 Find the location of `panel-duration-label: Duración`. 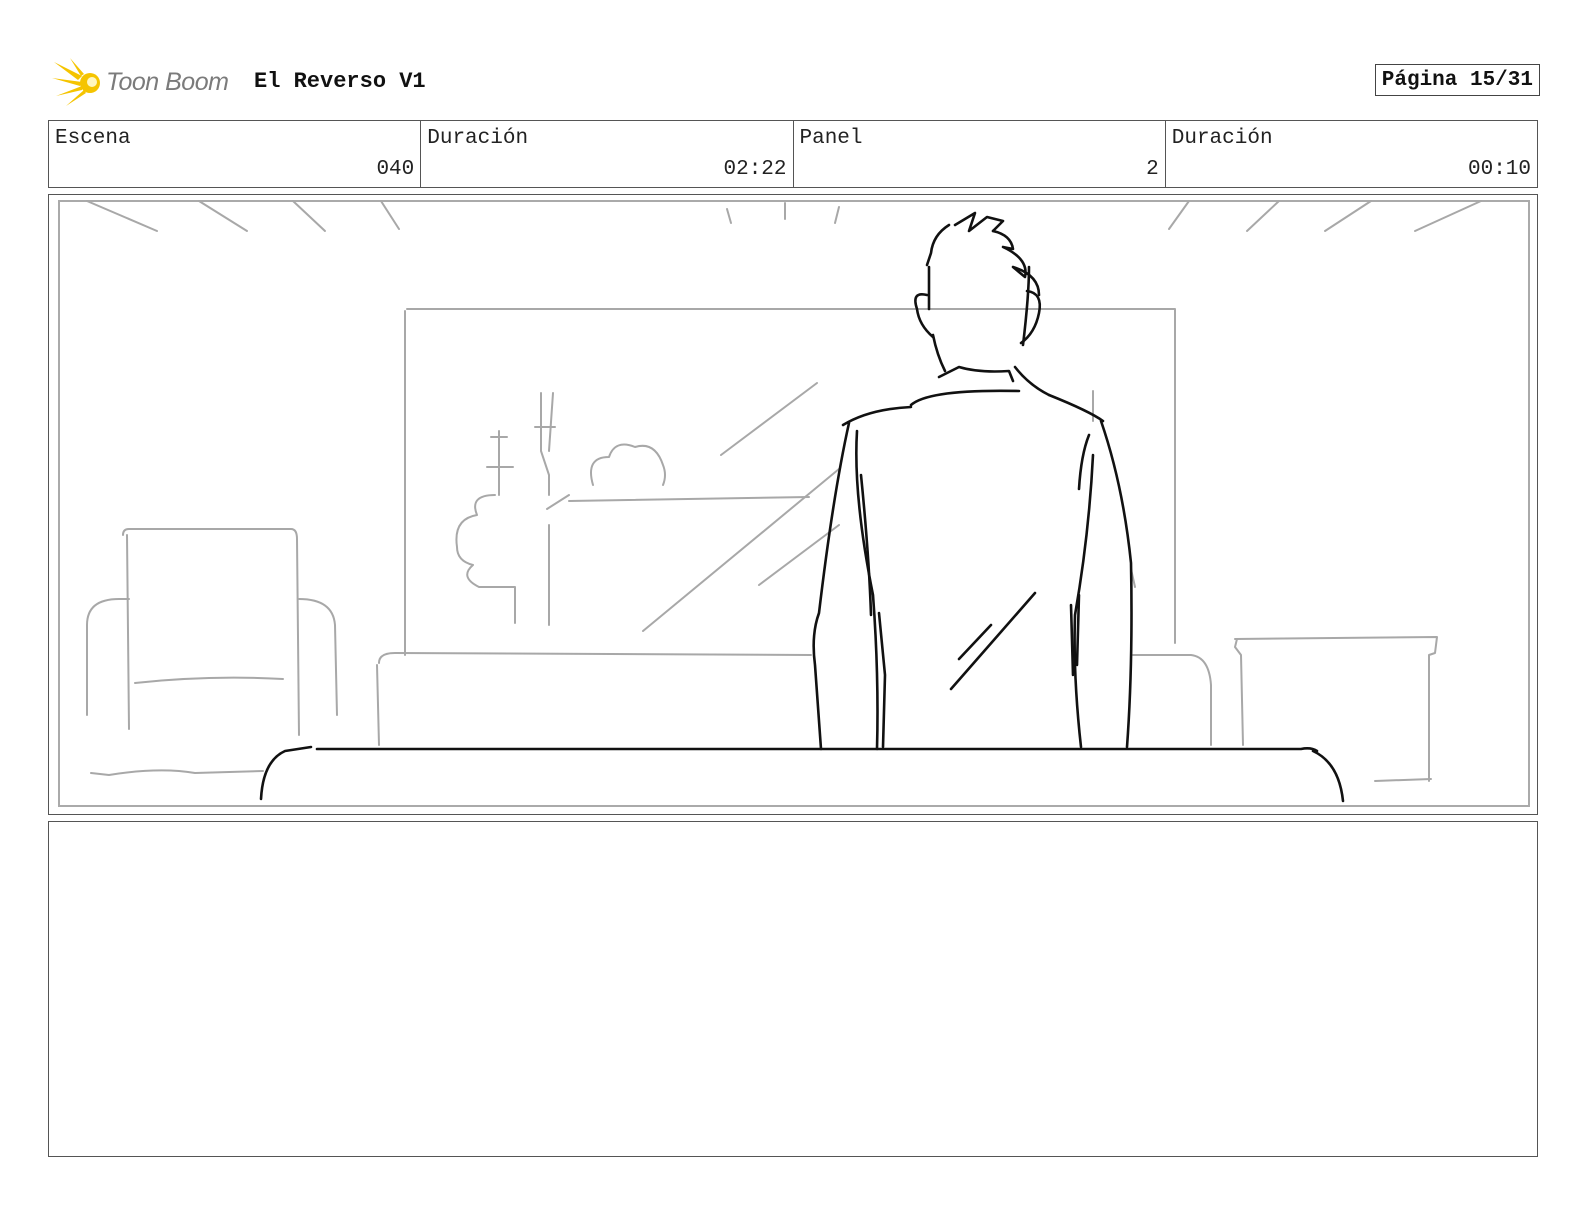

panel-duration-label: Duración is located at coordinates (1222, 138).